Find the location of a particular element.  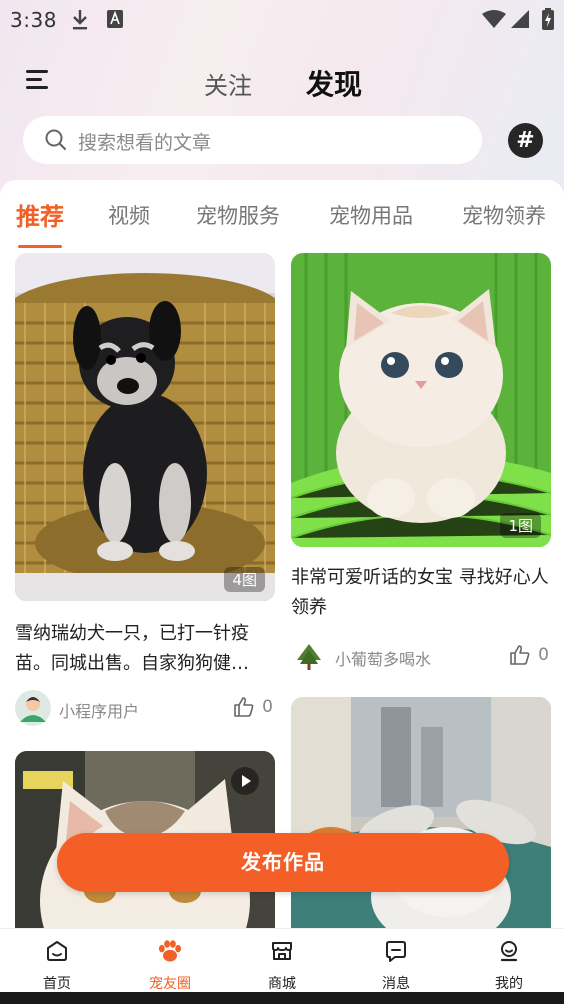

nav-label: 消息 is located at coordinates (396, 984).